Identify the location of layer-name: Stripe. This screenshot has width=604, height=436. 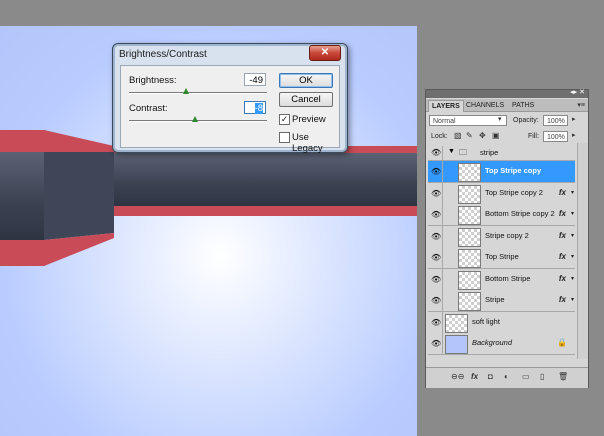
(495, 299).